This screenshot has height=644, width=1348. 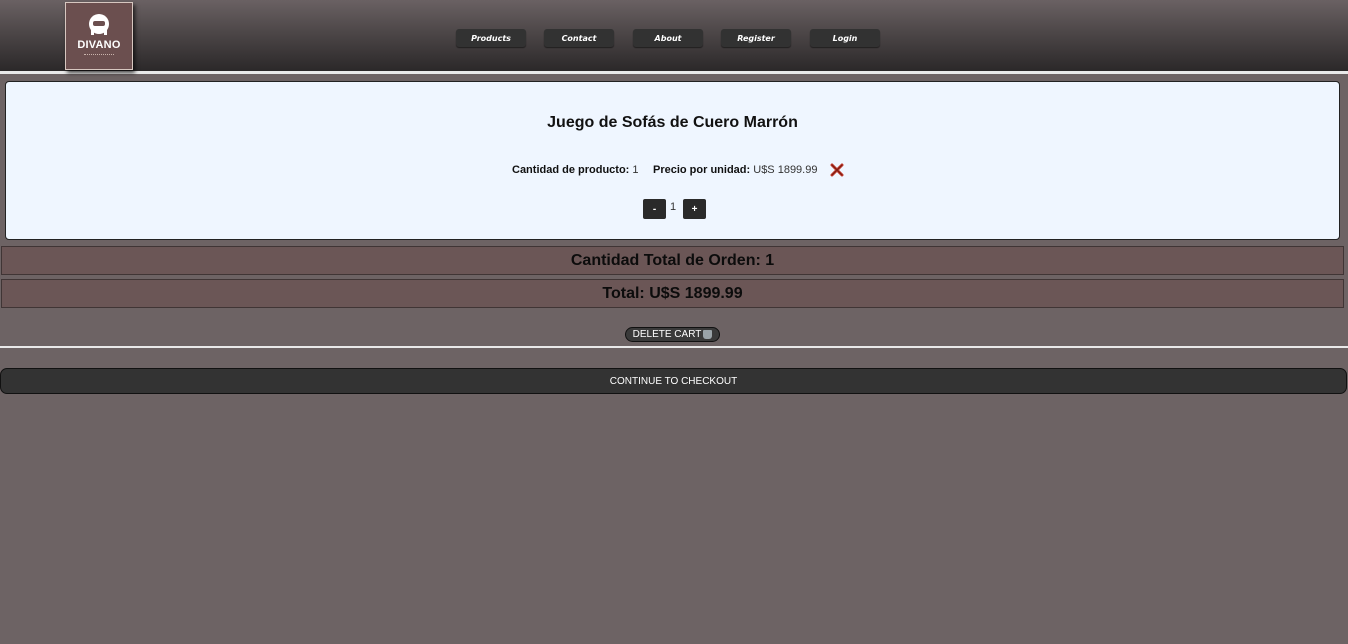 I want to click on unit-price: Precio por unidad: U$S 1899.99, so click(x=735, y=170).